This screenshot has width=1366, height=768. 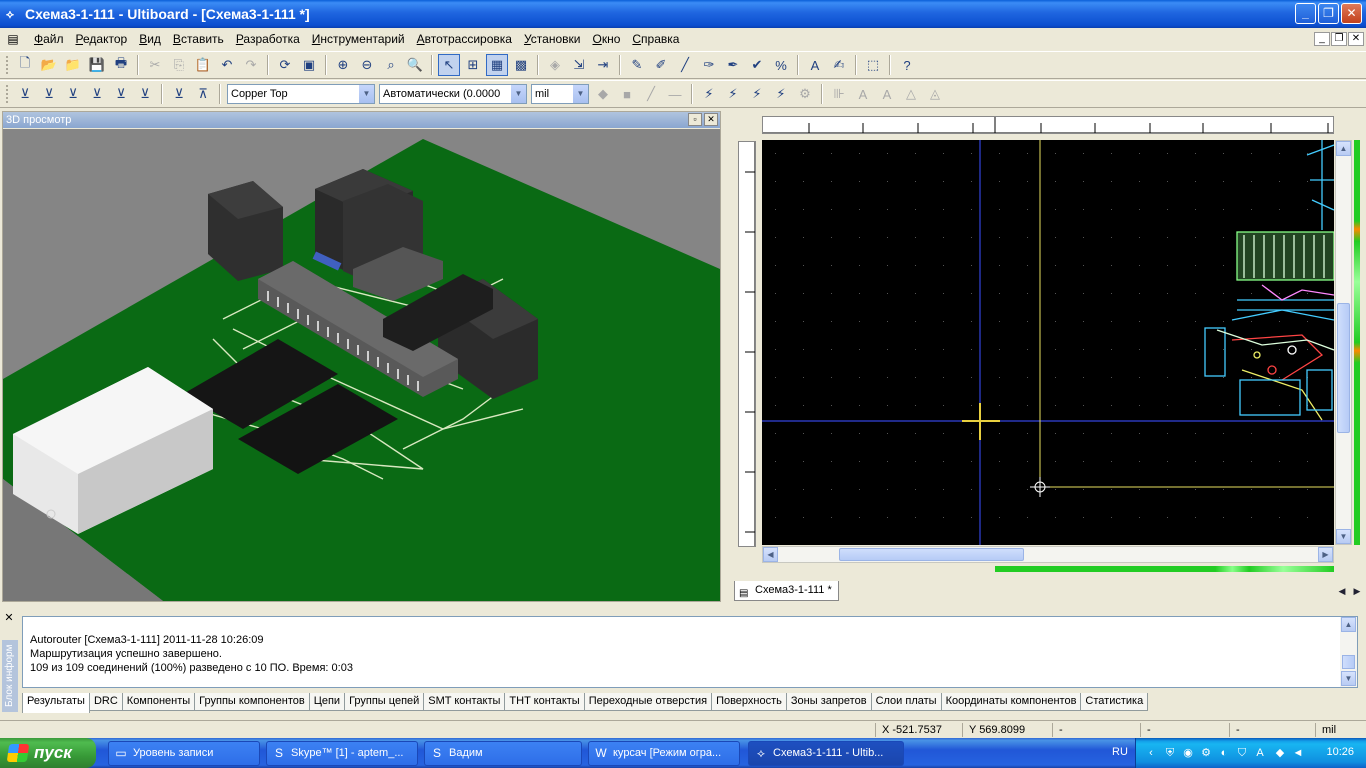 I want to click on 3d-view-header: 3D просмотр ▫ ✕, so click(x=361, y=120).